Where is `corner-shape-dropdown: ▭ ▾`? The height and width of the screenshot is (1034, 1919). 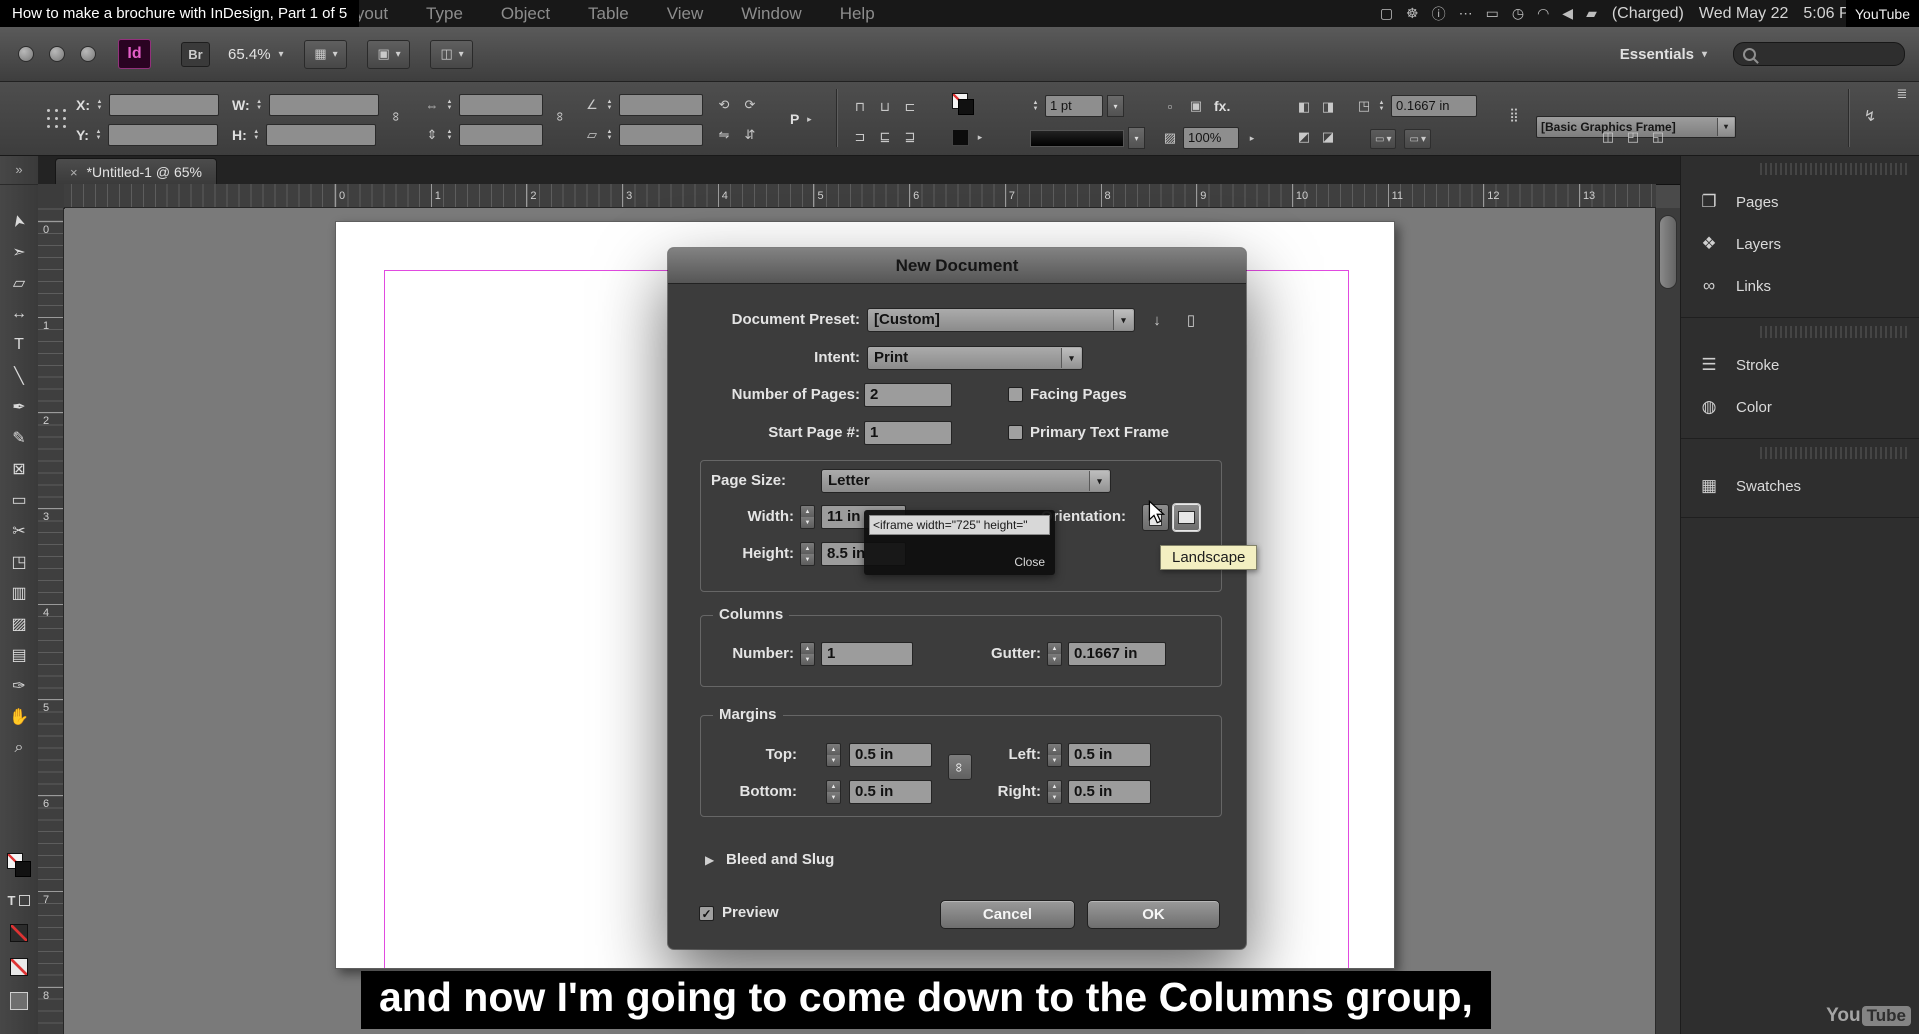 corner-shape-dropdown: ▭ ▾ is located at coordinates (1383, 139).